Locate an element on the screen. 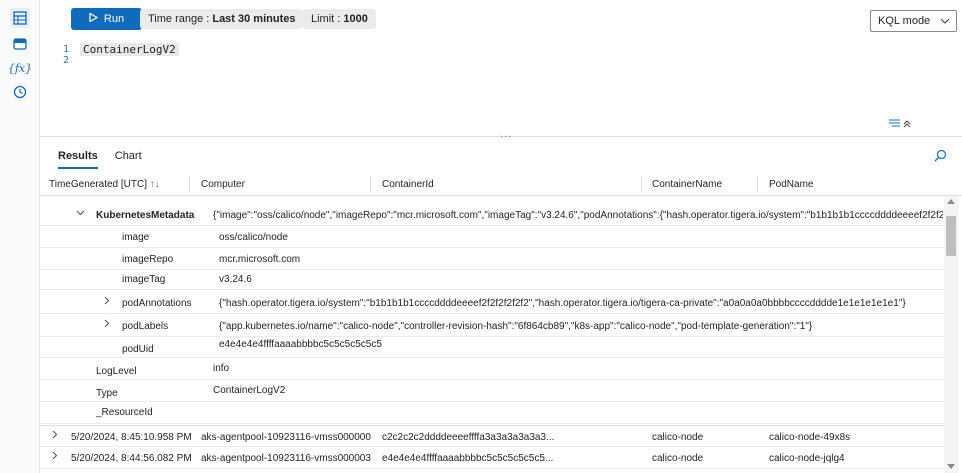  metadata-child-row: podUid e4e4e4e4ffffaaaabbbbc5c5c5c5c5c5 is located at coordinates (492, 347).